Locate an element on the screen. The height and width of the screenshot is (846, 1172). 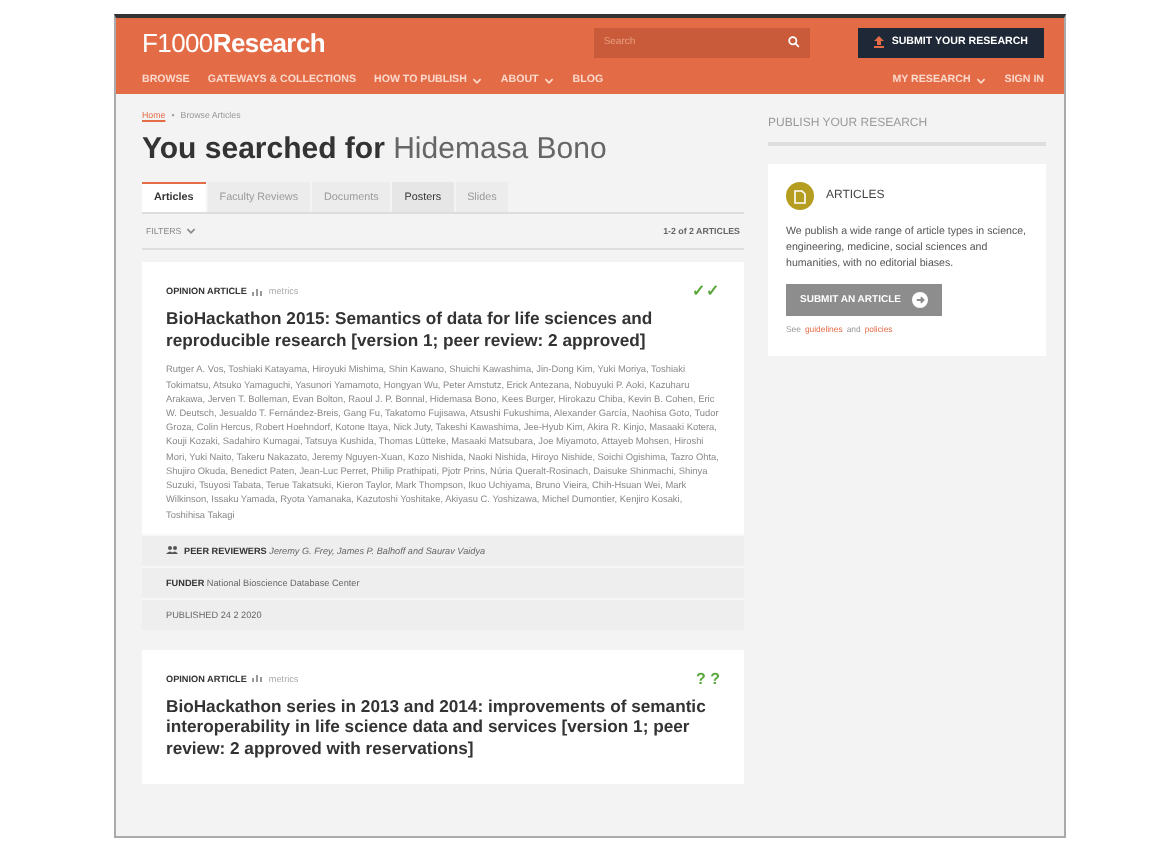
arrow-circle-icon is located at coordinates (920, 300).